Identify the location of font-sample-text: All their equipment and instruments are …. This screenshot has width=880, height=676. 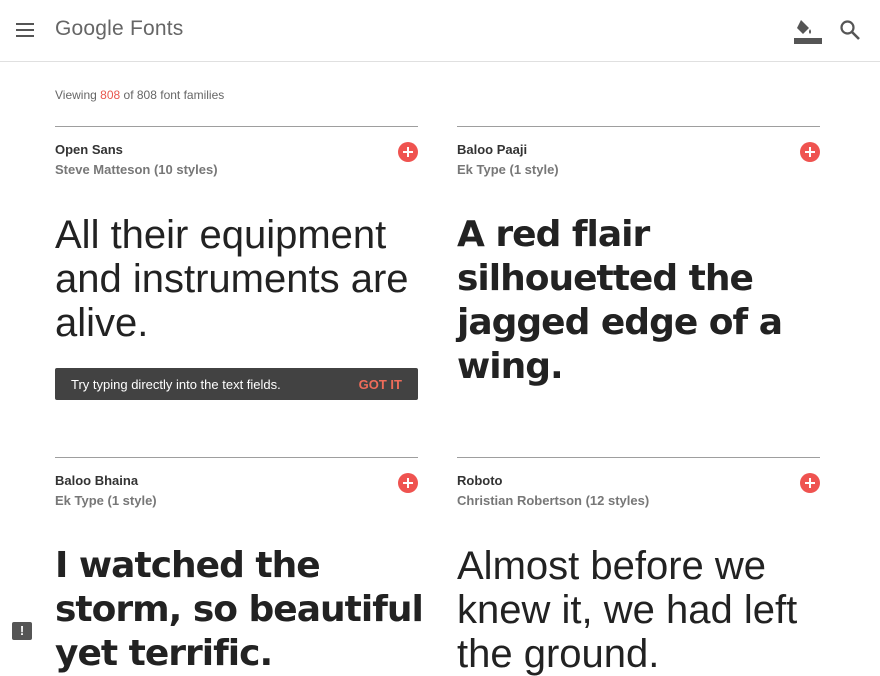
(240, 279).